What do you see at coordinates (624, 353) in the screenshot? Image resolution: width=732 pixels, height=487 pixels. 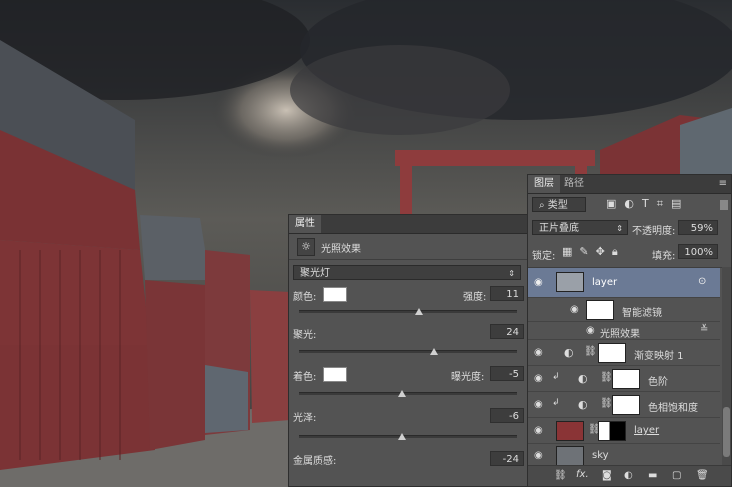 I see `layer-row: ◉ ◐ ⛓ 渐变映射 1` at bounding box center [624, 353].